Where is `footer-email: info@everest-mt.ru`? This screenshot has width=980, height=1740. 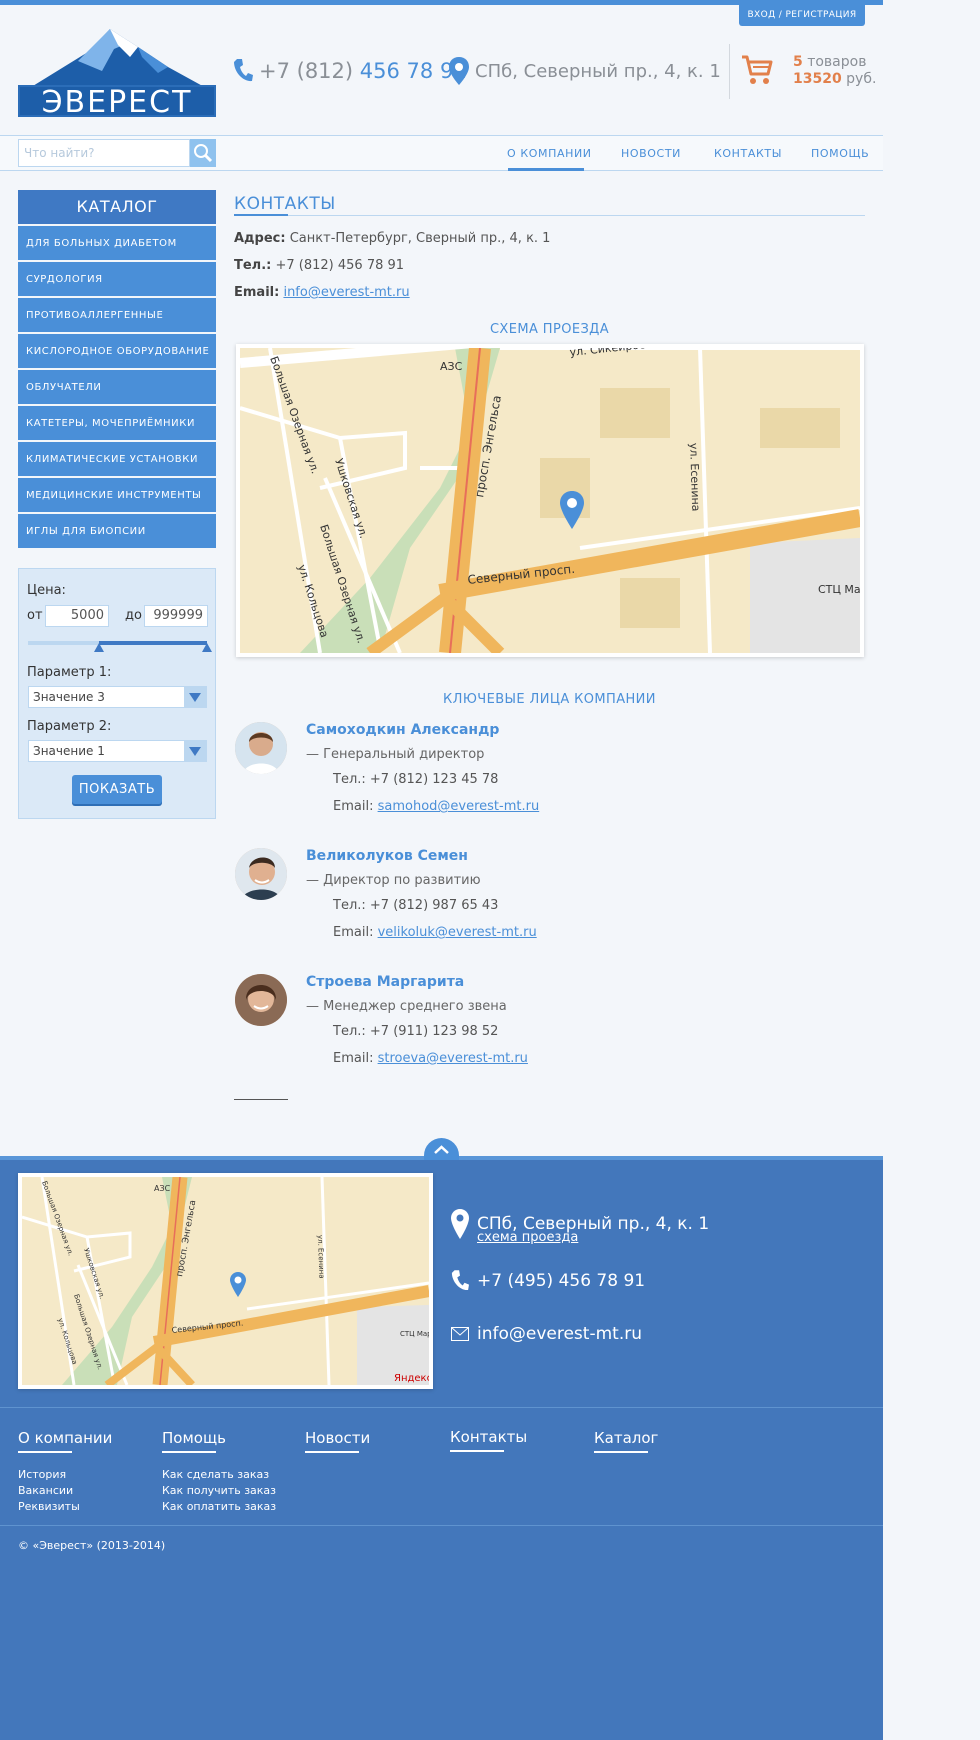 footer-email: info@everest-mt.ru is located at coordinates (546, 1334).